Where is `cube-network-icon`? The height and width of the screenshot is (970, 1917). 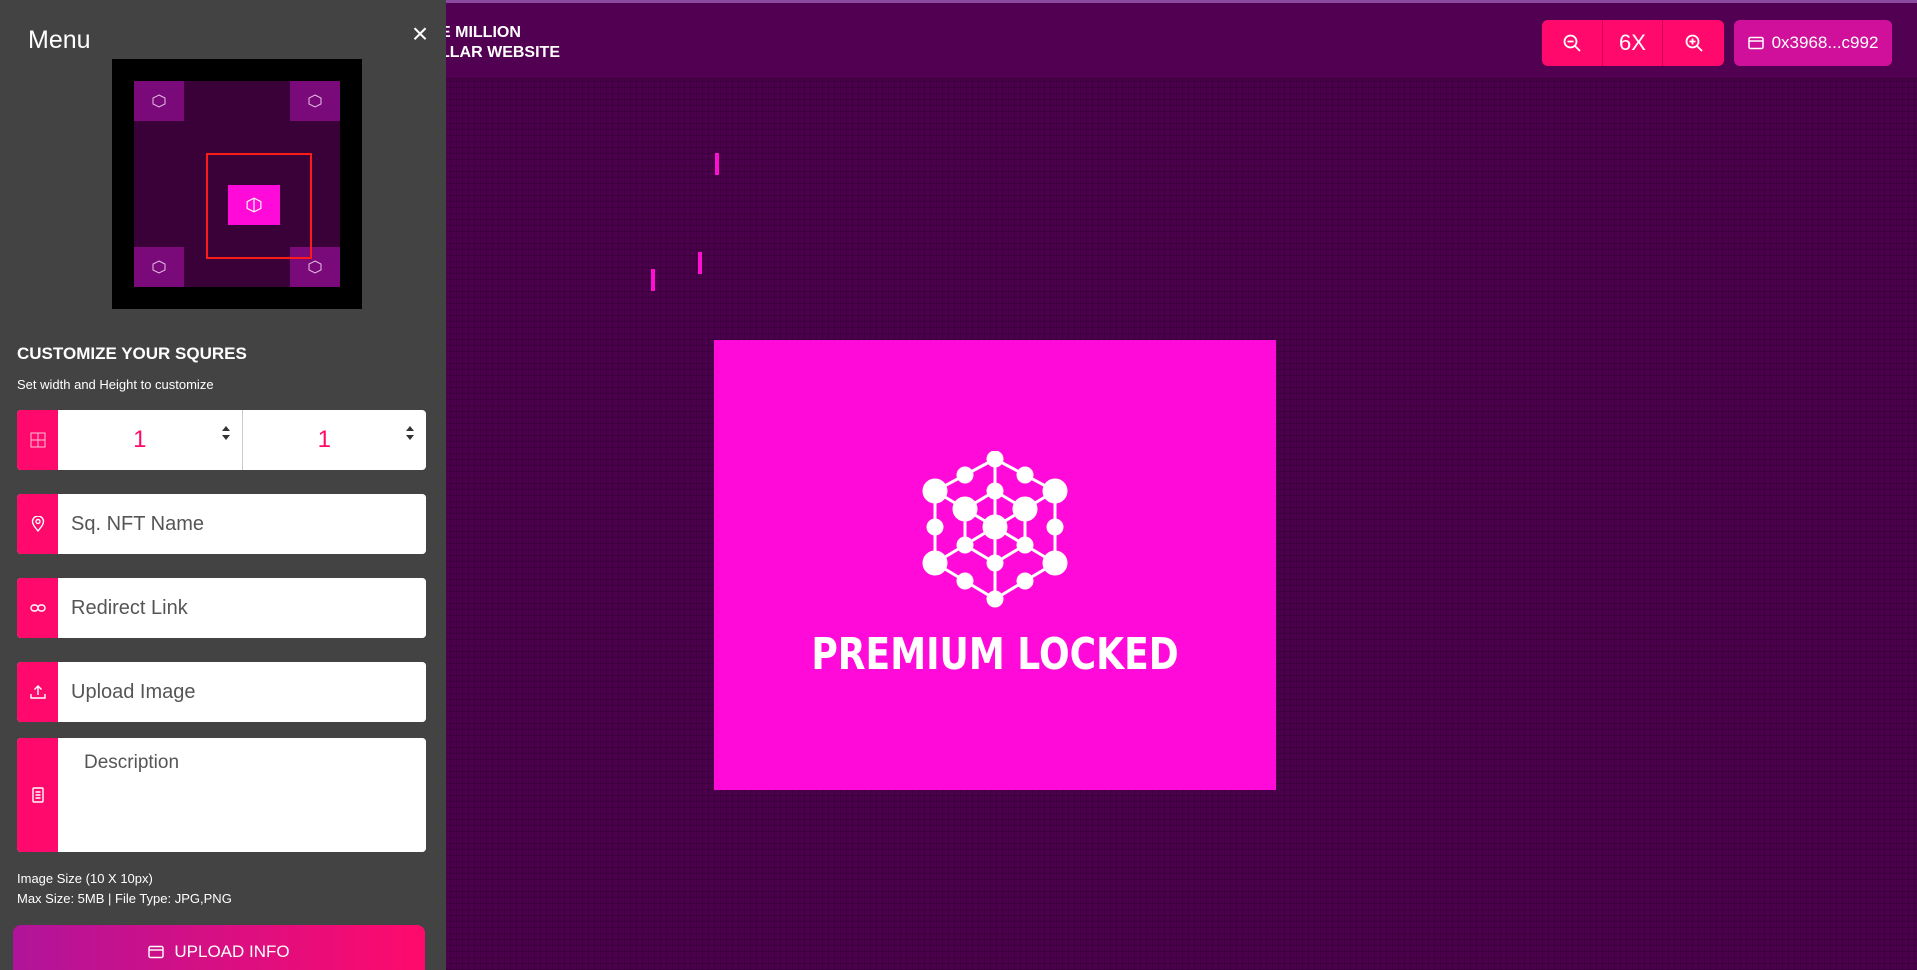
cube-network-icon is located at coordinates (995, 528).